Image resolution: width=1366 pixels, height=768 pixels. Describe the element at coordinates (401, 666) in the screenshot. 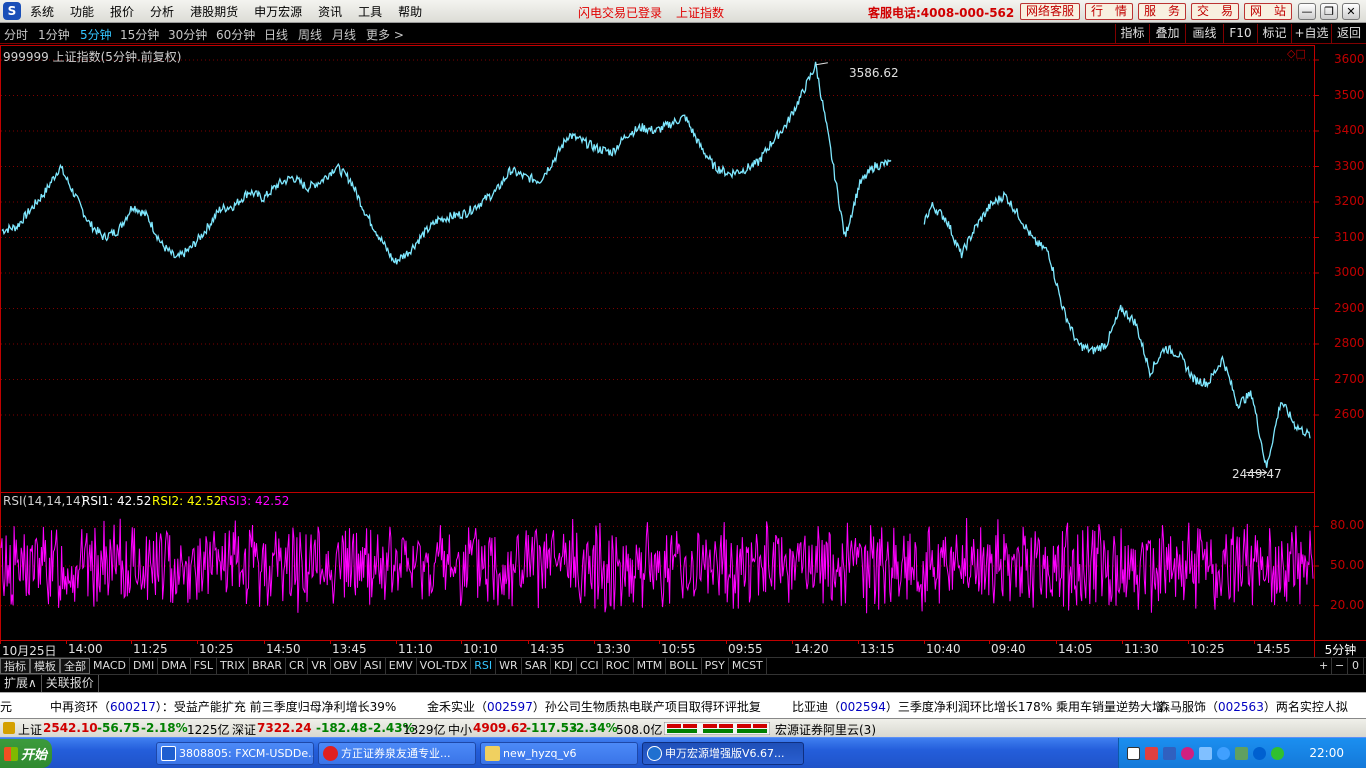

I see `indicator-tab-emv: EMV` at that location.